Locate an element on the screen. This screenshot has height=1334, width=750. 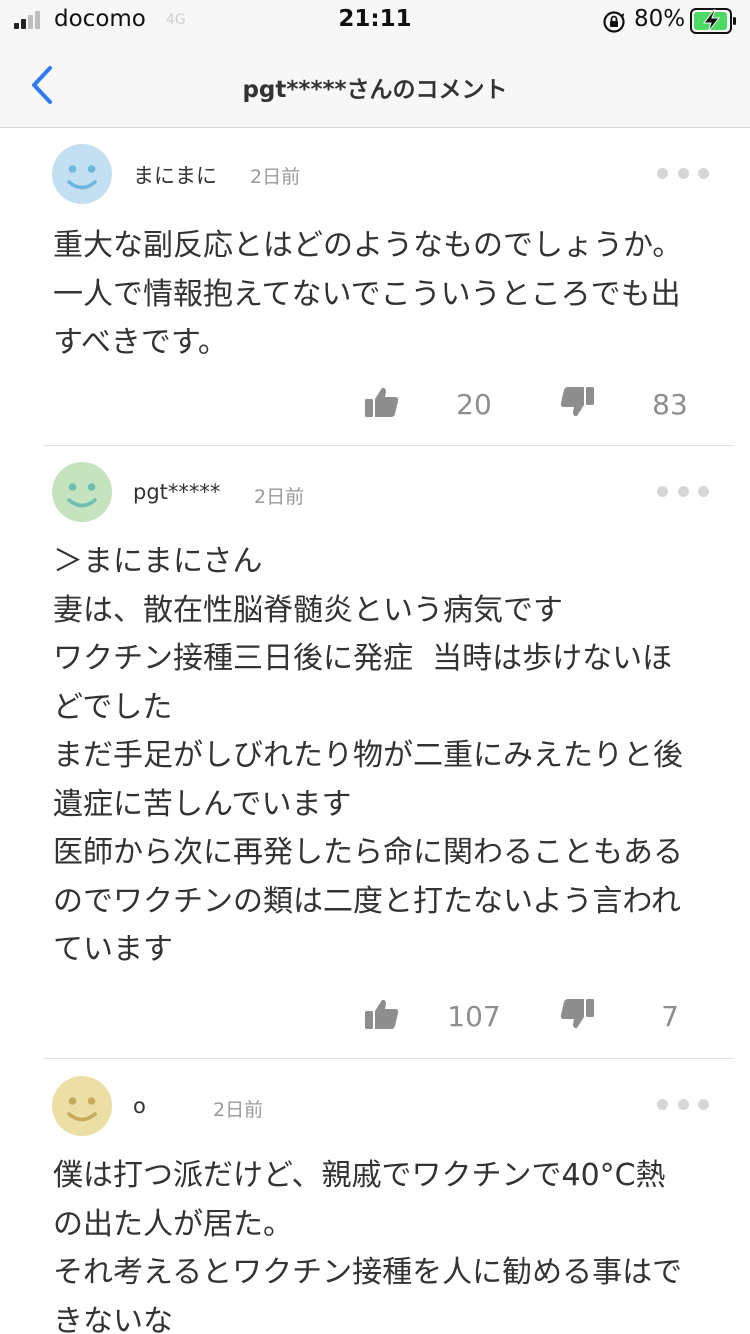
comment-line: ワクチン接種三日後に発症 当時は歩けないほ is located at coordinates (363, 658).